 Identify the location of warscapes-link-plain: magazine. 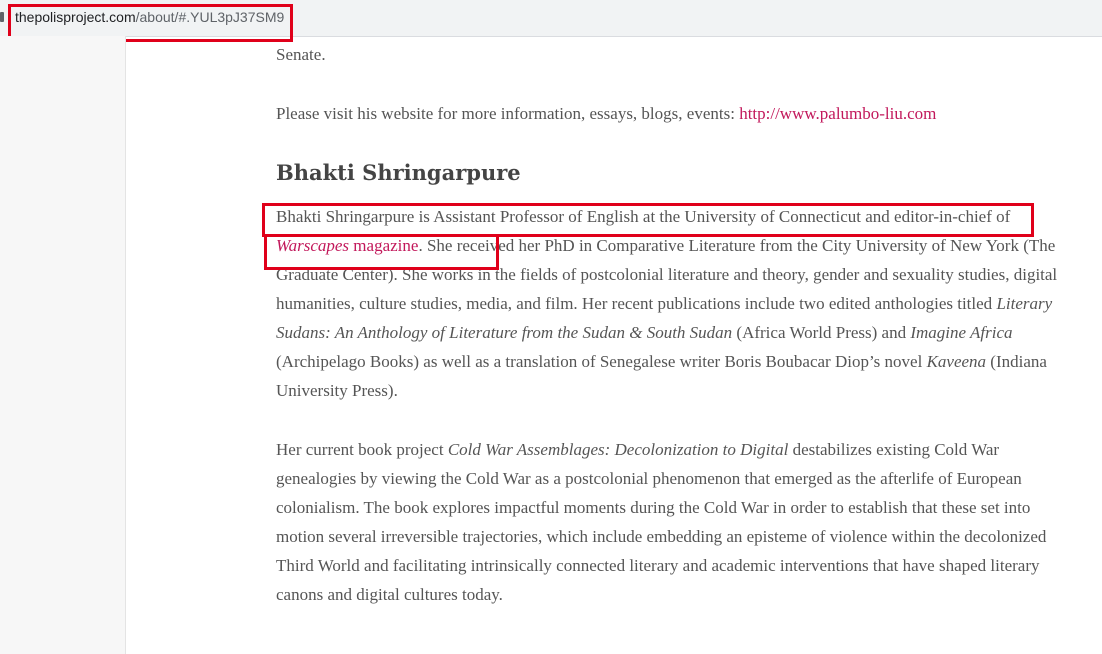
(384, 245).